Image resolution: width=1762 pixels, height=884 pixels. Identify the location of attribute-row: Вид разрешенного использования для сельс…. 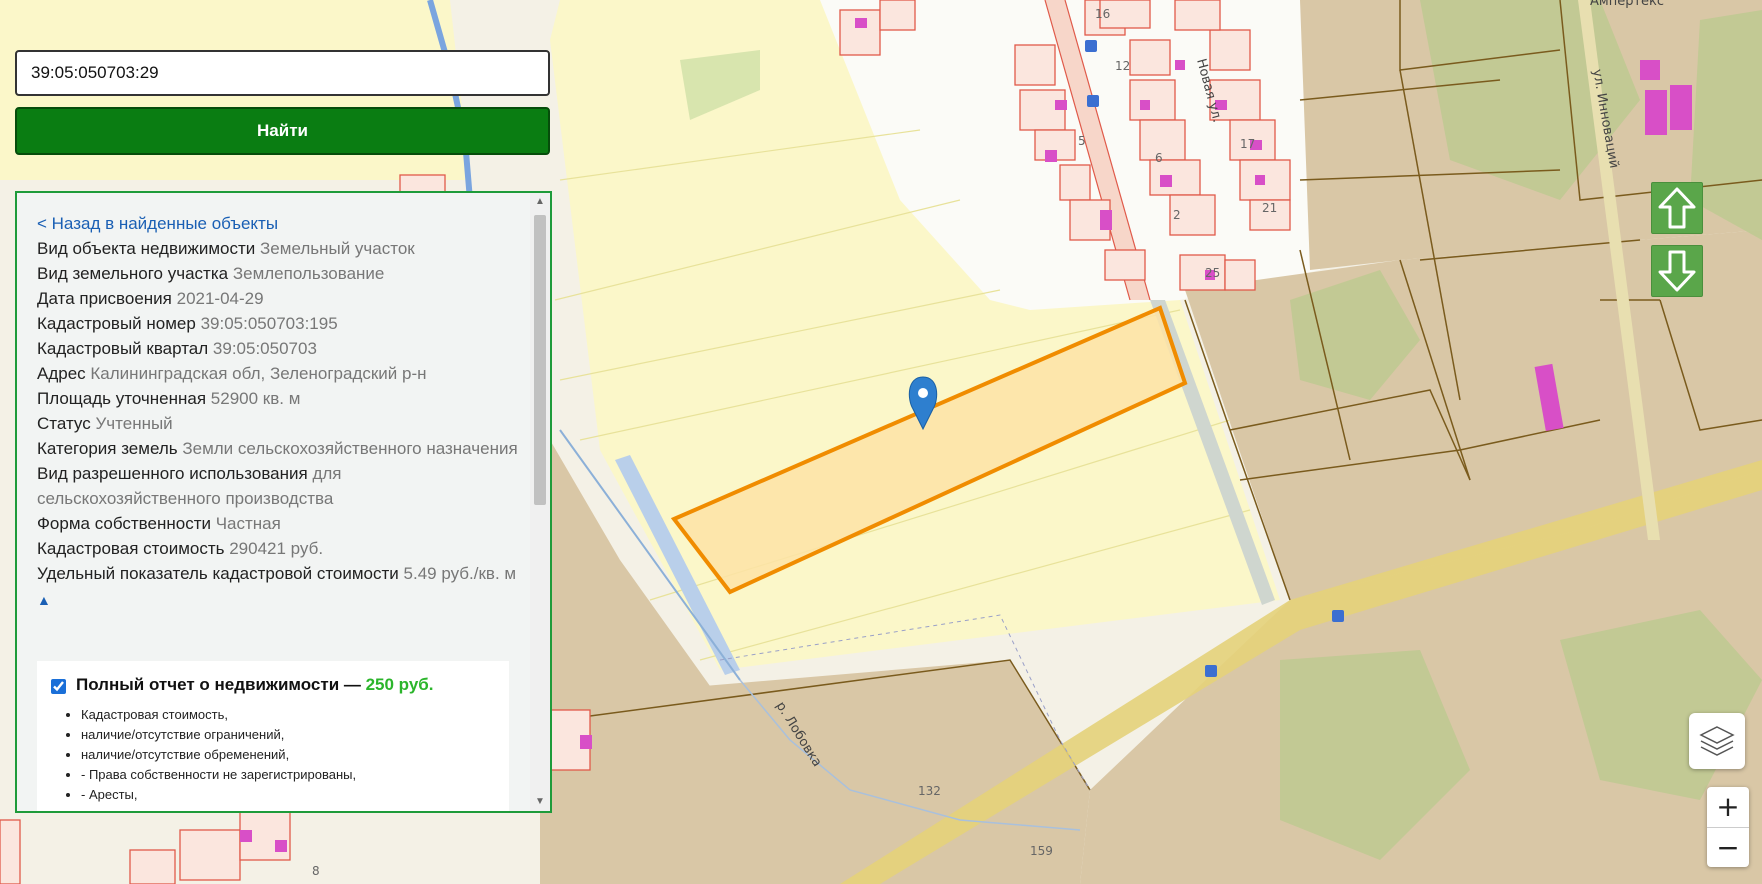
(279, 486).